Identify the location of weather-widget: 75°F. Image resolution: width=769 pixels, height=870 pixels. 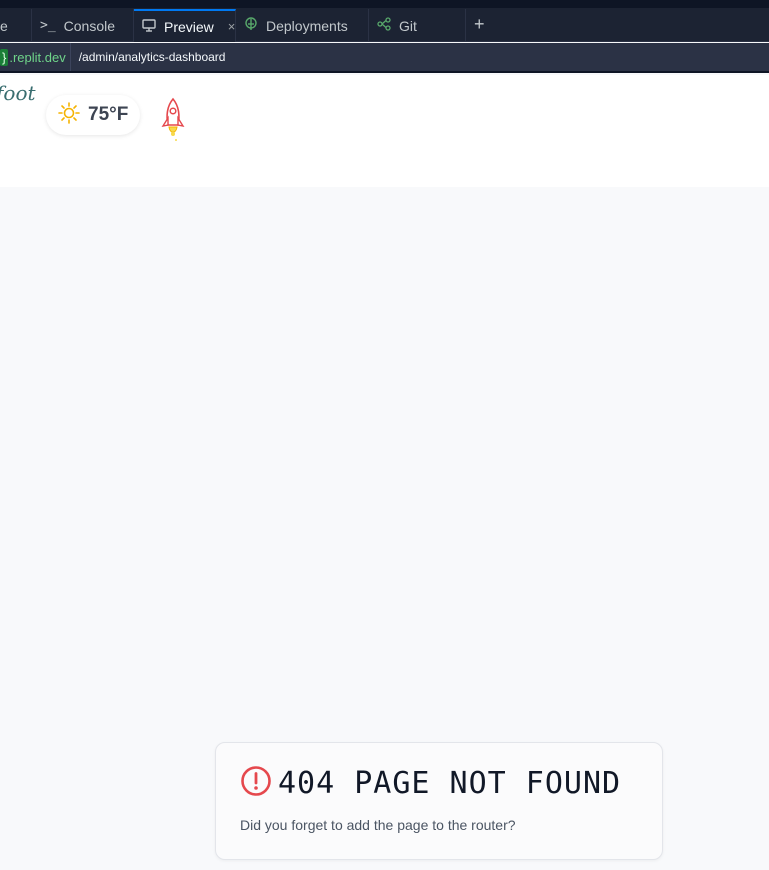
(93, 115).